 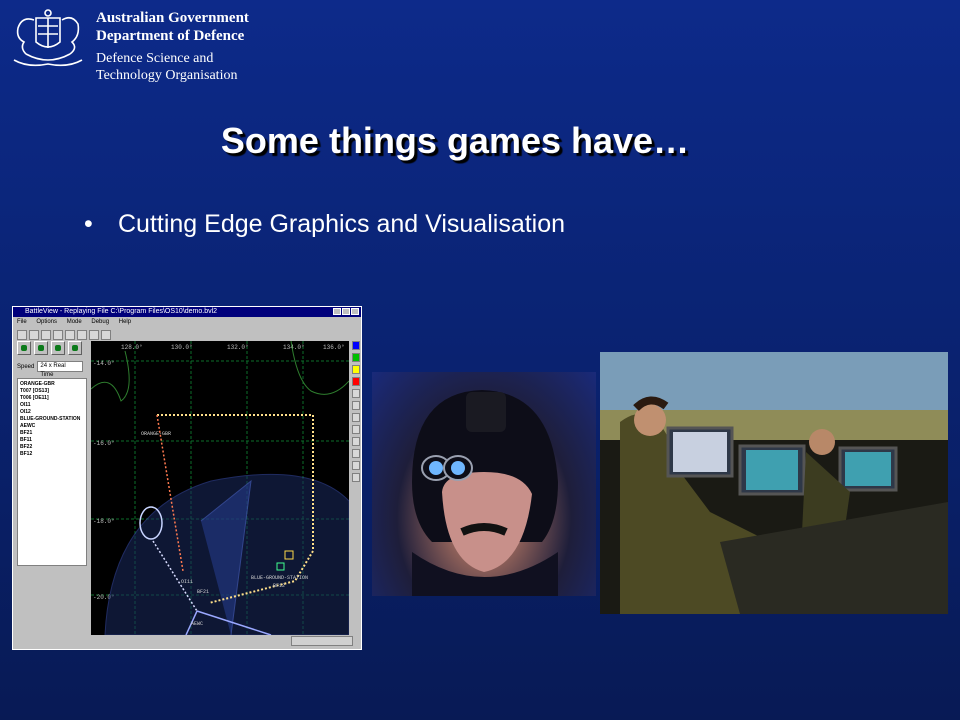 What do you see at coordinates (125, 322) in the screenshot?
I see `menu-help: Help` at bounding box center [125, 322].